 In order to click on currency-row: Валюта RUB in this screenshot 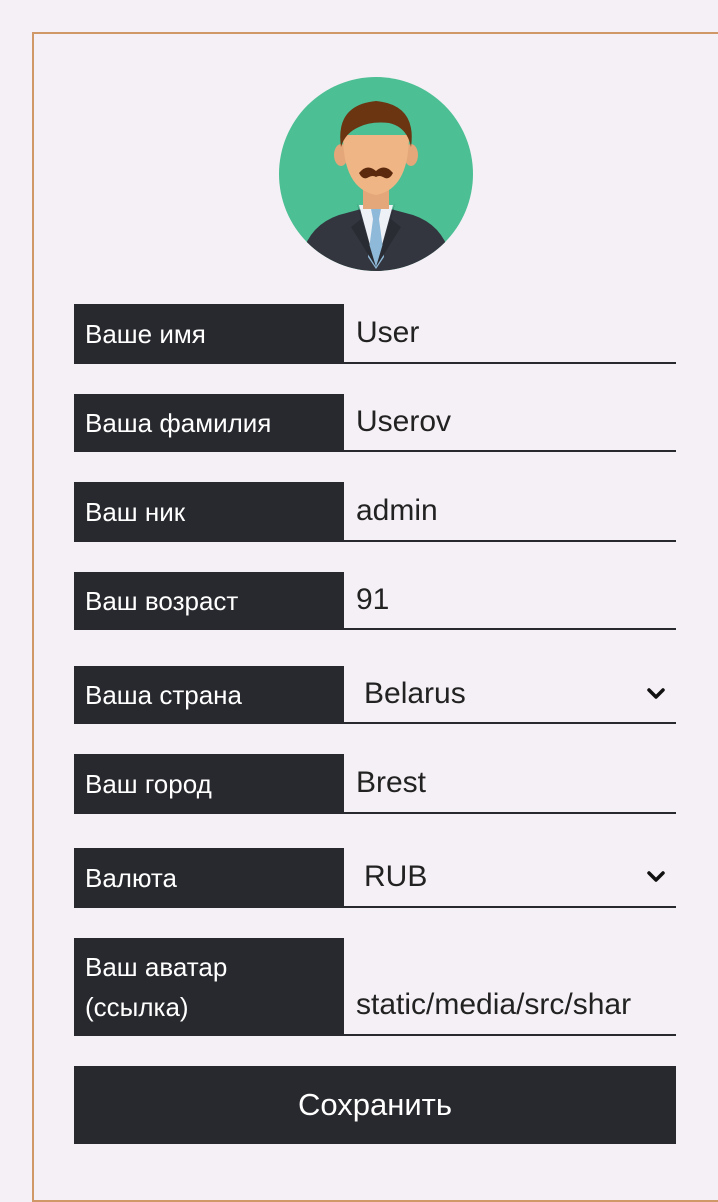, I will do `click(375, 878)`.